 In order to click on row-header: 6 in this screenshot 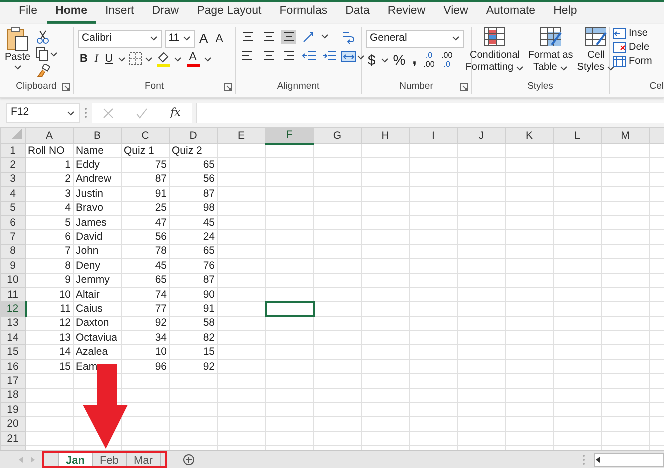, I will do `click(13, 222)`.